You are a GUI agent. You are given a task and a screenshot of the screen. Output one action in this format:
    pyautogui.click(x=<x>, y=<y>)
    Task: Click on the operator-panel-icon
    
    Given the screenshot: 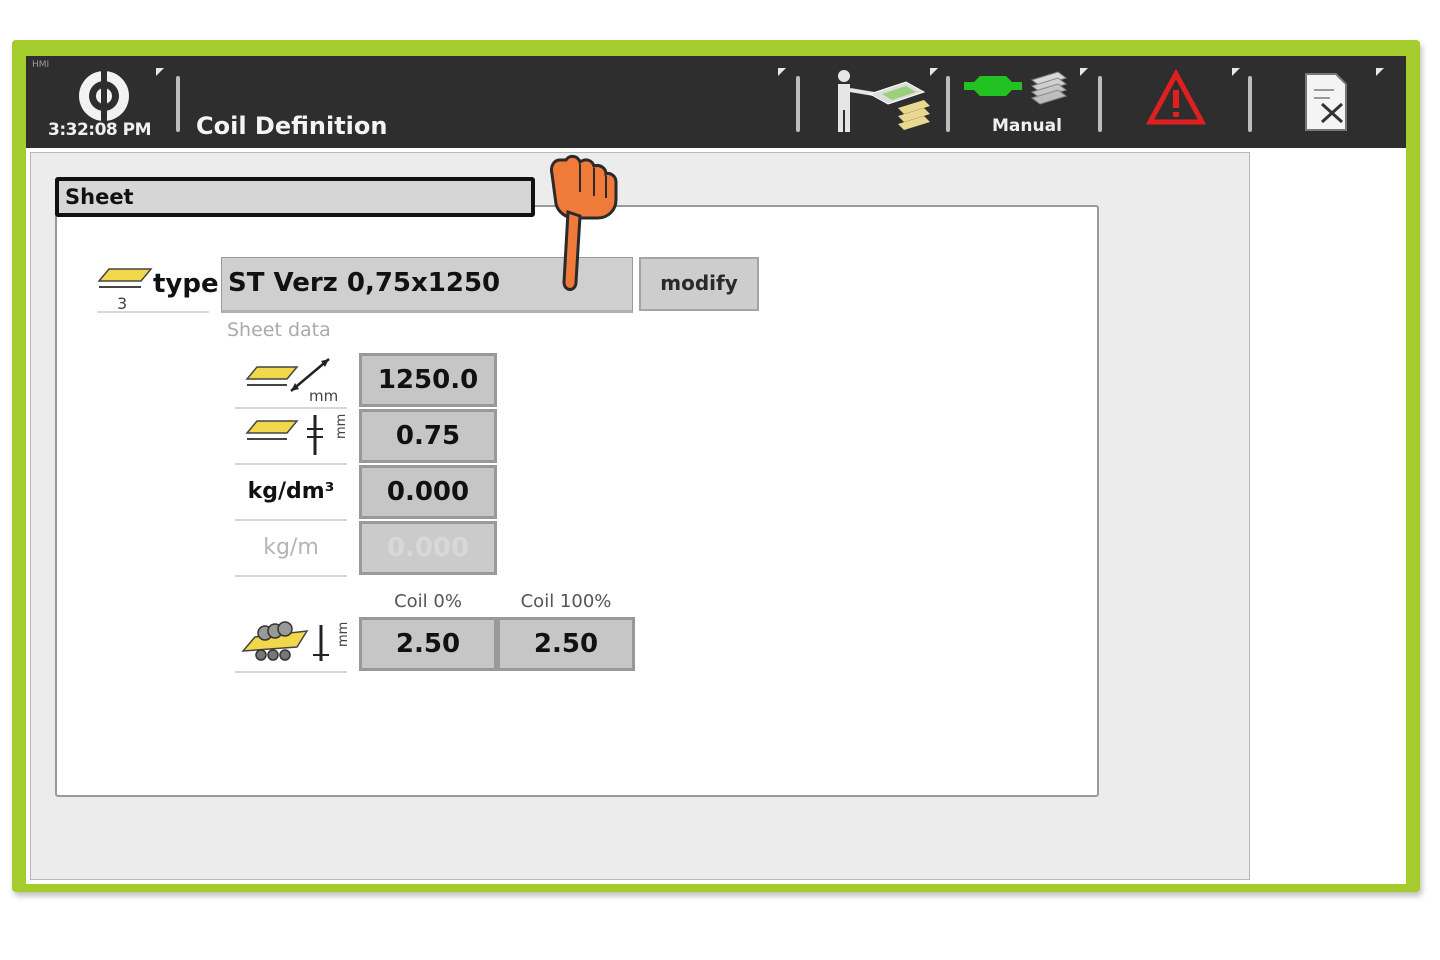 What is the action you would take?
    pyautogui.click(x=881, y=103)
    